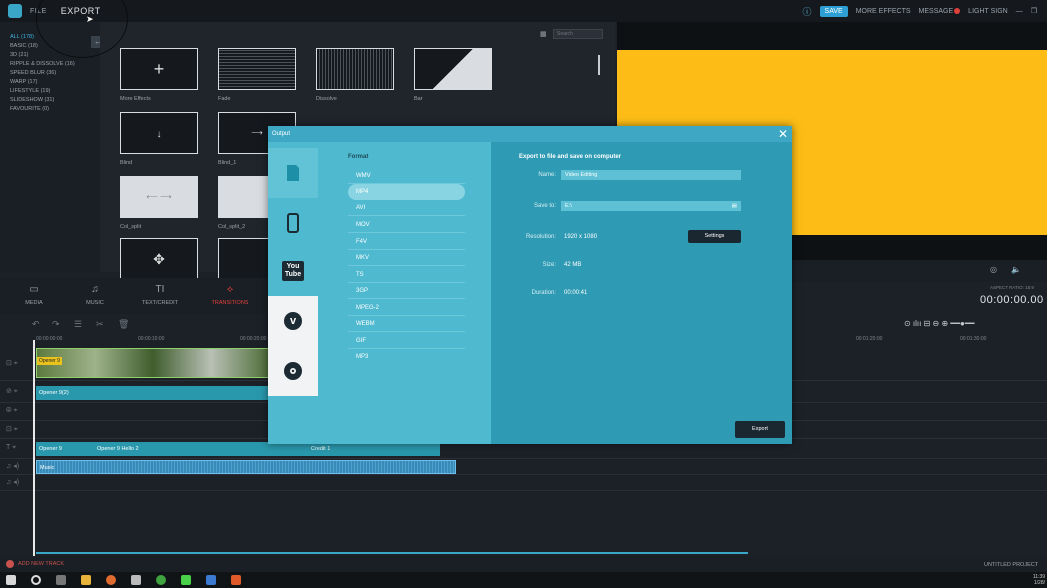 The image size is (1047, 588). I want to click on category-slideshow: SLIDESHOW (31), so click(50, 99).